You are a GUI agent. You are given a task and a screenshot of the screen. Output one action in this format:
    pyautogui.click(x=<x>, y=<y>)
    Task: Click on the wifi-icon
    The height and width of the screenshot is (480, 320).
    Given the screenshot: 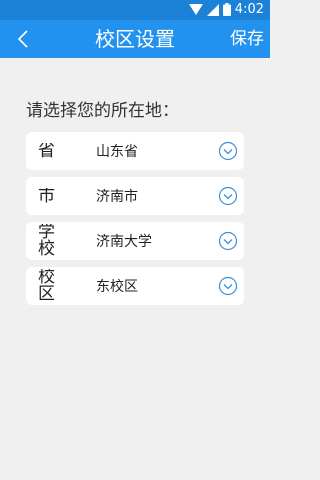 What is the action you would take?
    pyautogui.click(x=195, y=10)
    